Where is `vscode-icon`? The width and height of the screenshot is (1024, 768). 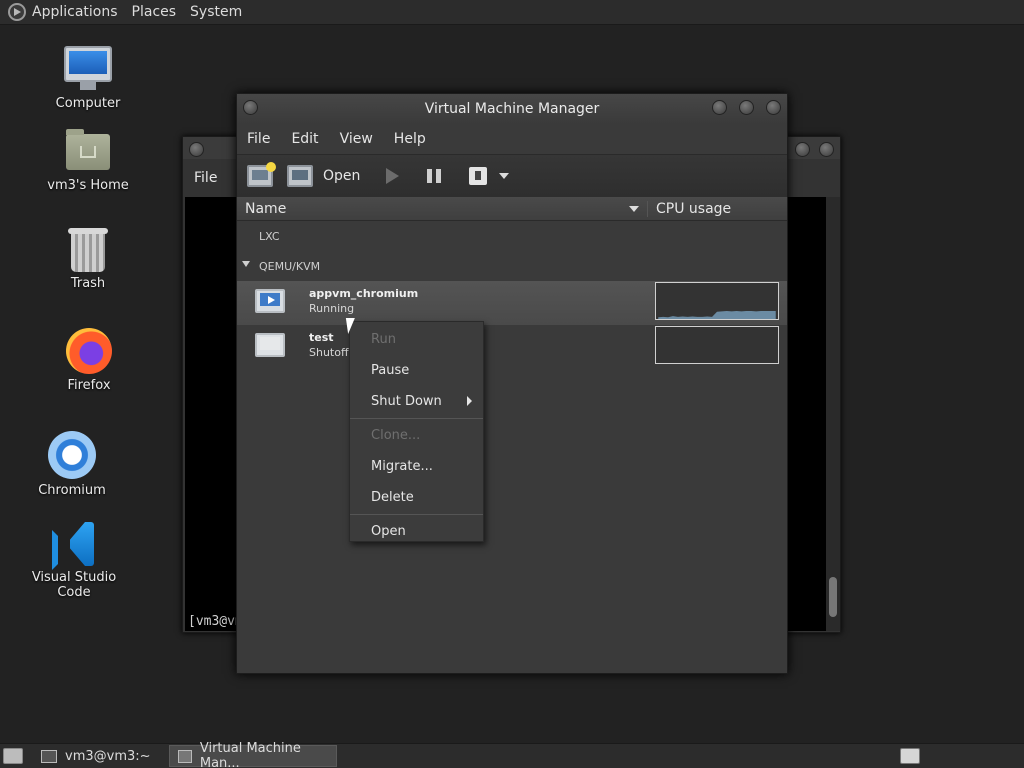 vscode-icon is located at coordinates (74, 544).